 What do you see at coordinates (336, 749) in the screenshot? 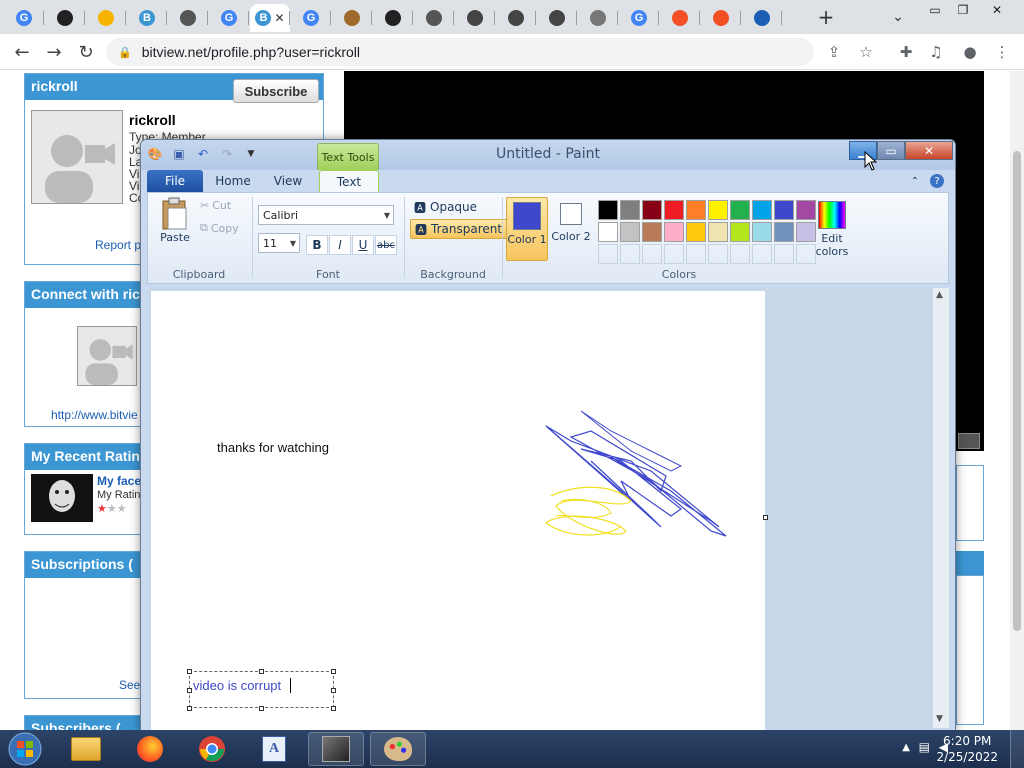
I see `taskbar-app` at bounding box center [336, 749].